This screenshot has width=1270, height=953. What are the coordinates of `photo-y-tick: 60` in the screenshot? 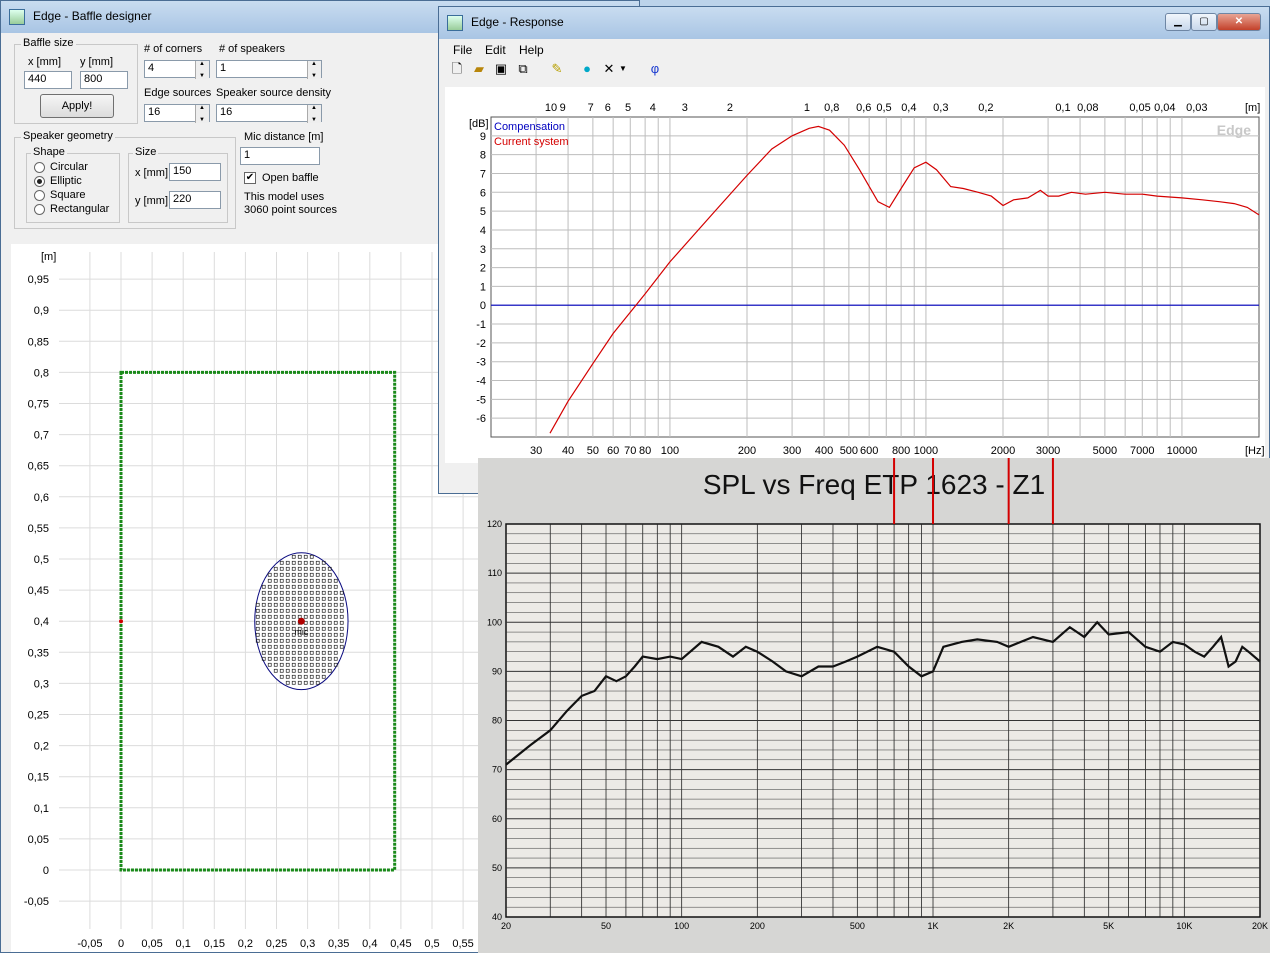 It's located at (497, 819).